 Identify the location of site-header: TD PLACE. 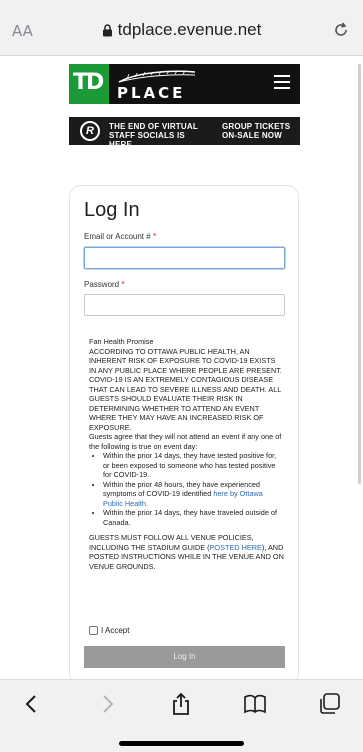
(184, 84).